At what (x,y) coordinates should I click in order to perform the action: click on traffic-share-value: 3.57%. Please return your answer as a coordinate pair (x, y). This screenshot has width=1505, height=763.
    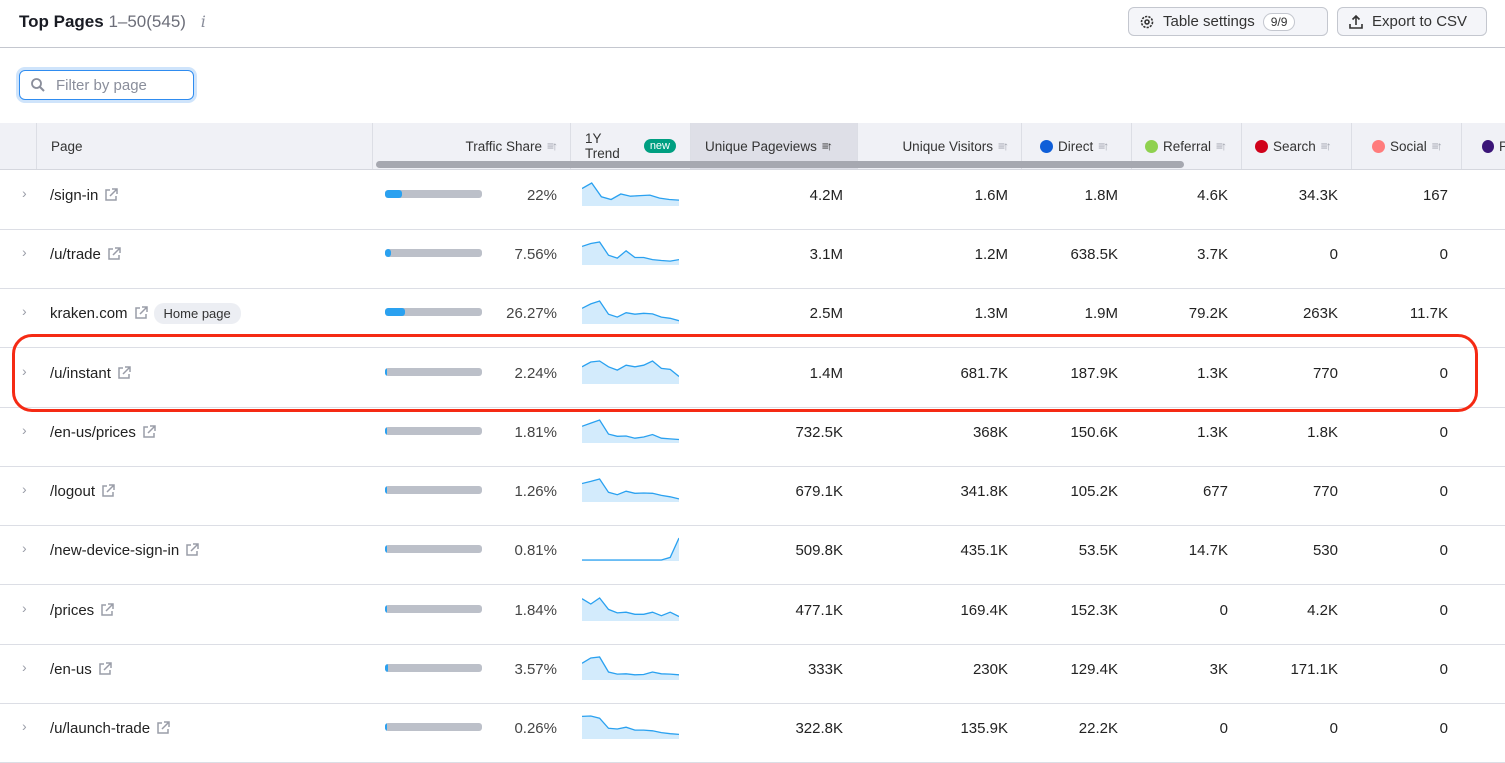
    Looking at the image, I should click on (535, 669).